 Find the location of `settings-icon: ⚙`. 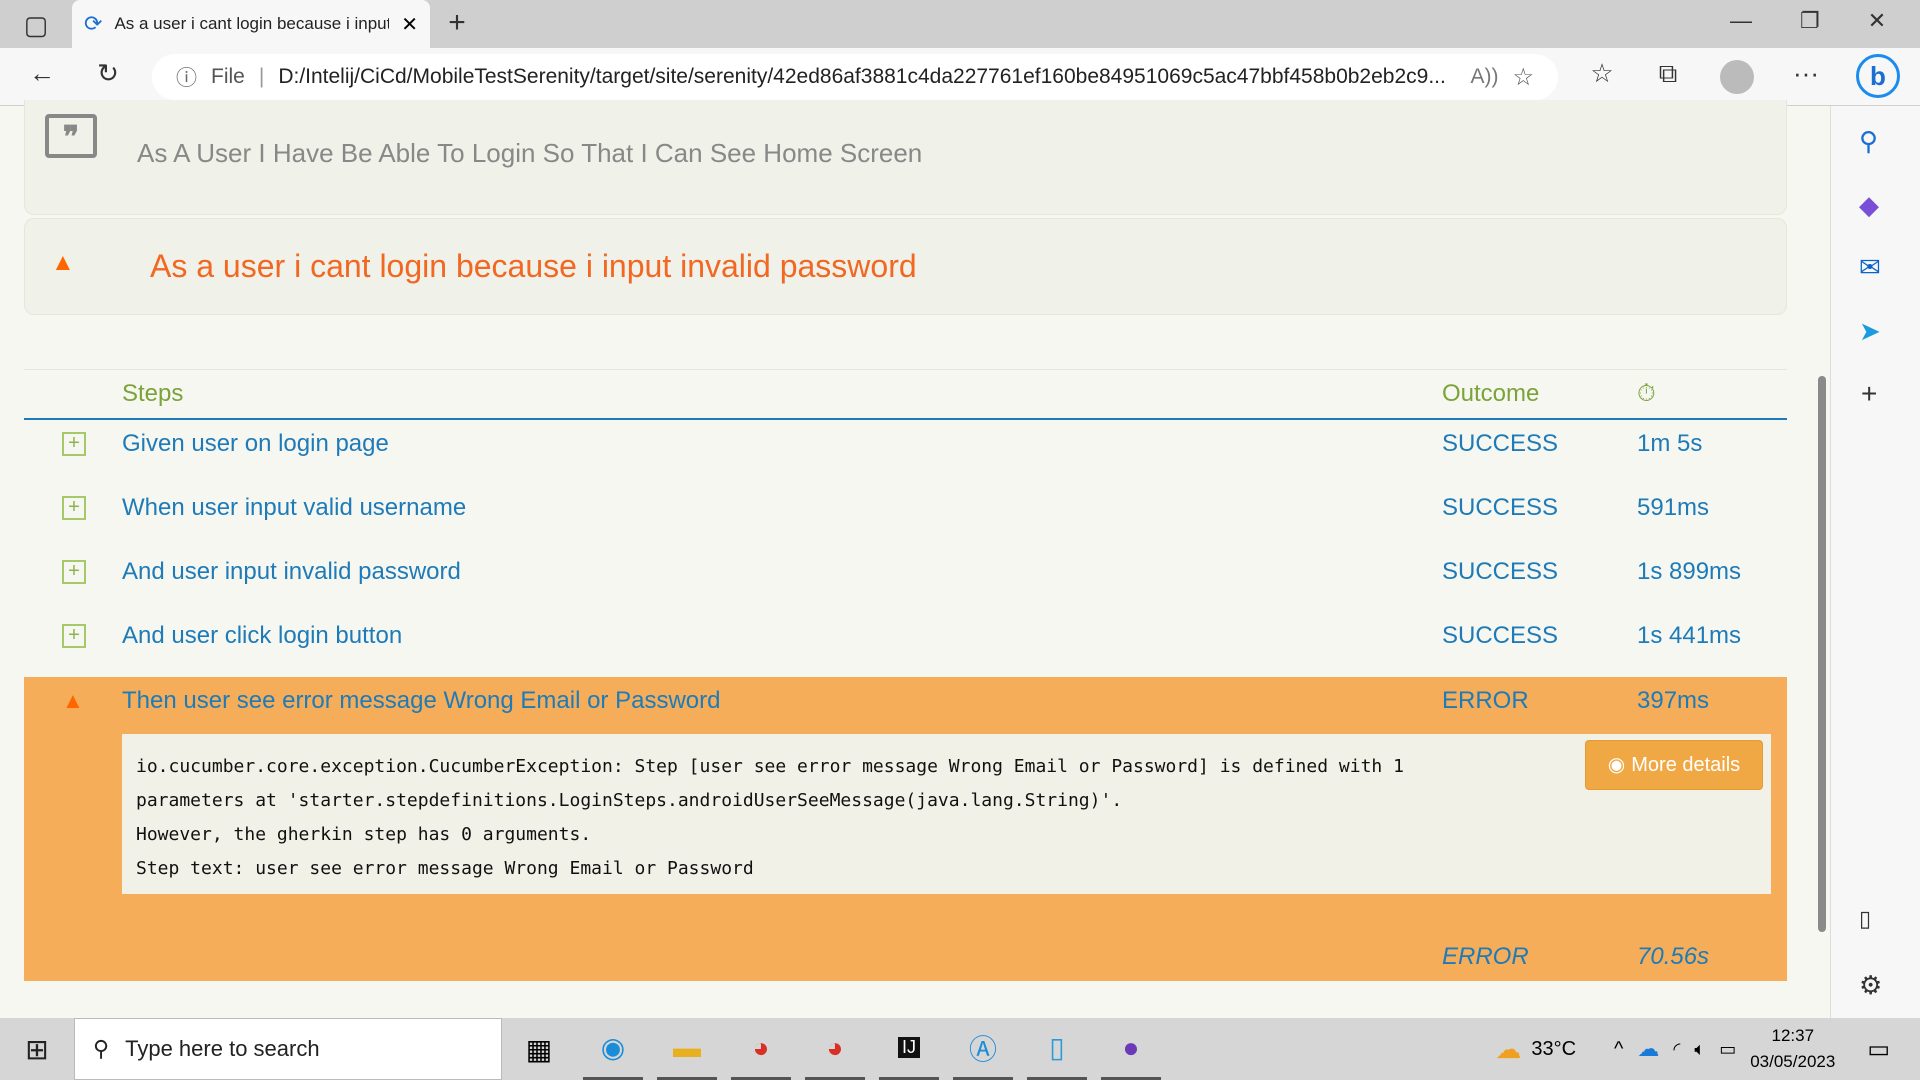

settings-icon: ⚙ is located at coordinates (1870, 985).